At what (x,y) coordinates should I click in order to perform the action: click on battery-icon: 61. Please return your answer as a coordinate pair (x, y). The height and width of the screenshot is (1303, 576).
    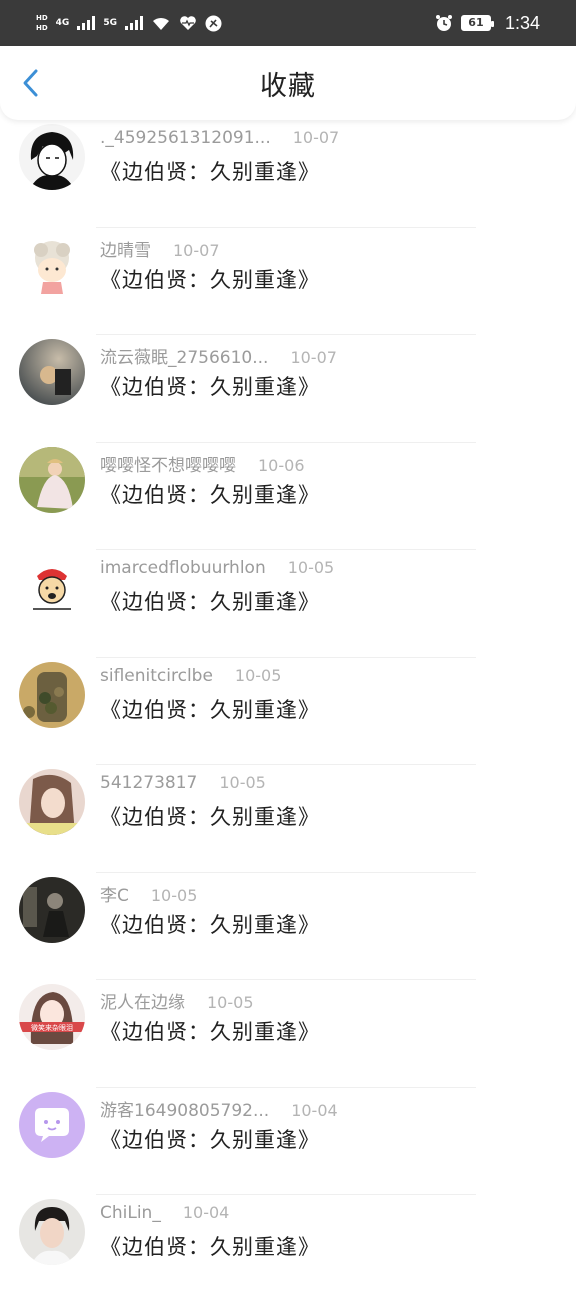
    Looking at the image, I should click on (477, 23).